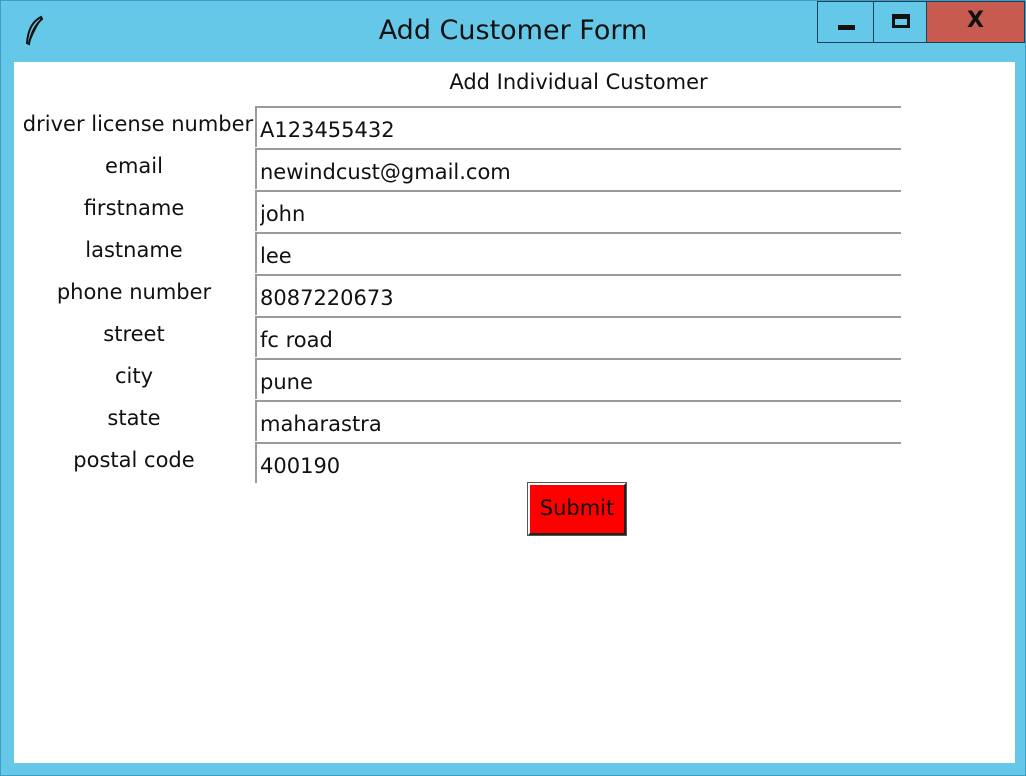 The image size is (1026, 776). I want to click on street-label: street, so click(134, 334).